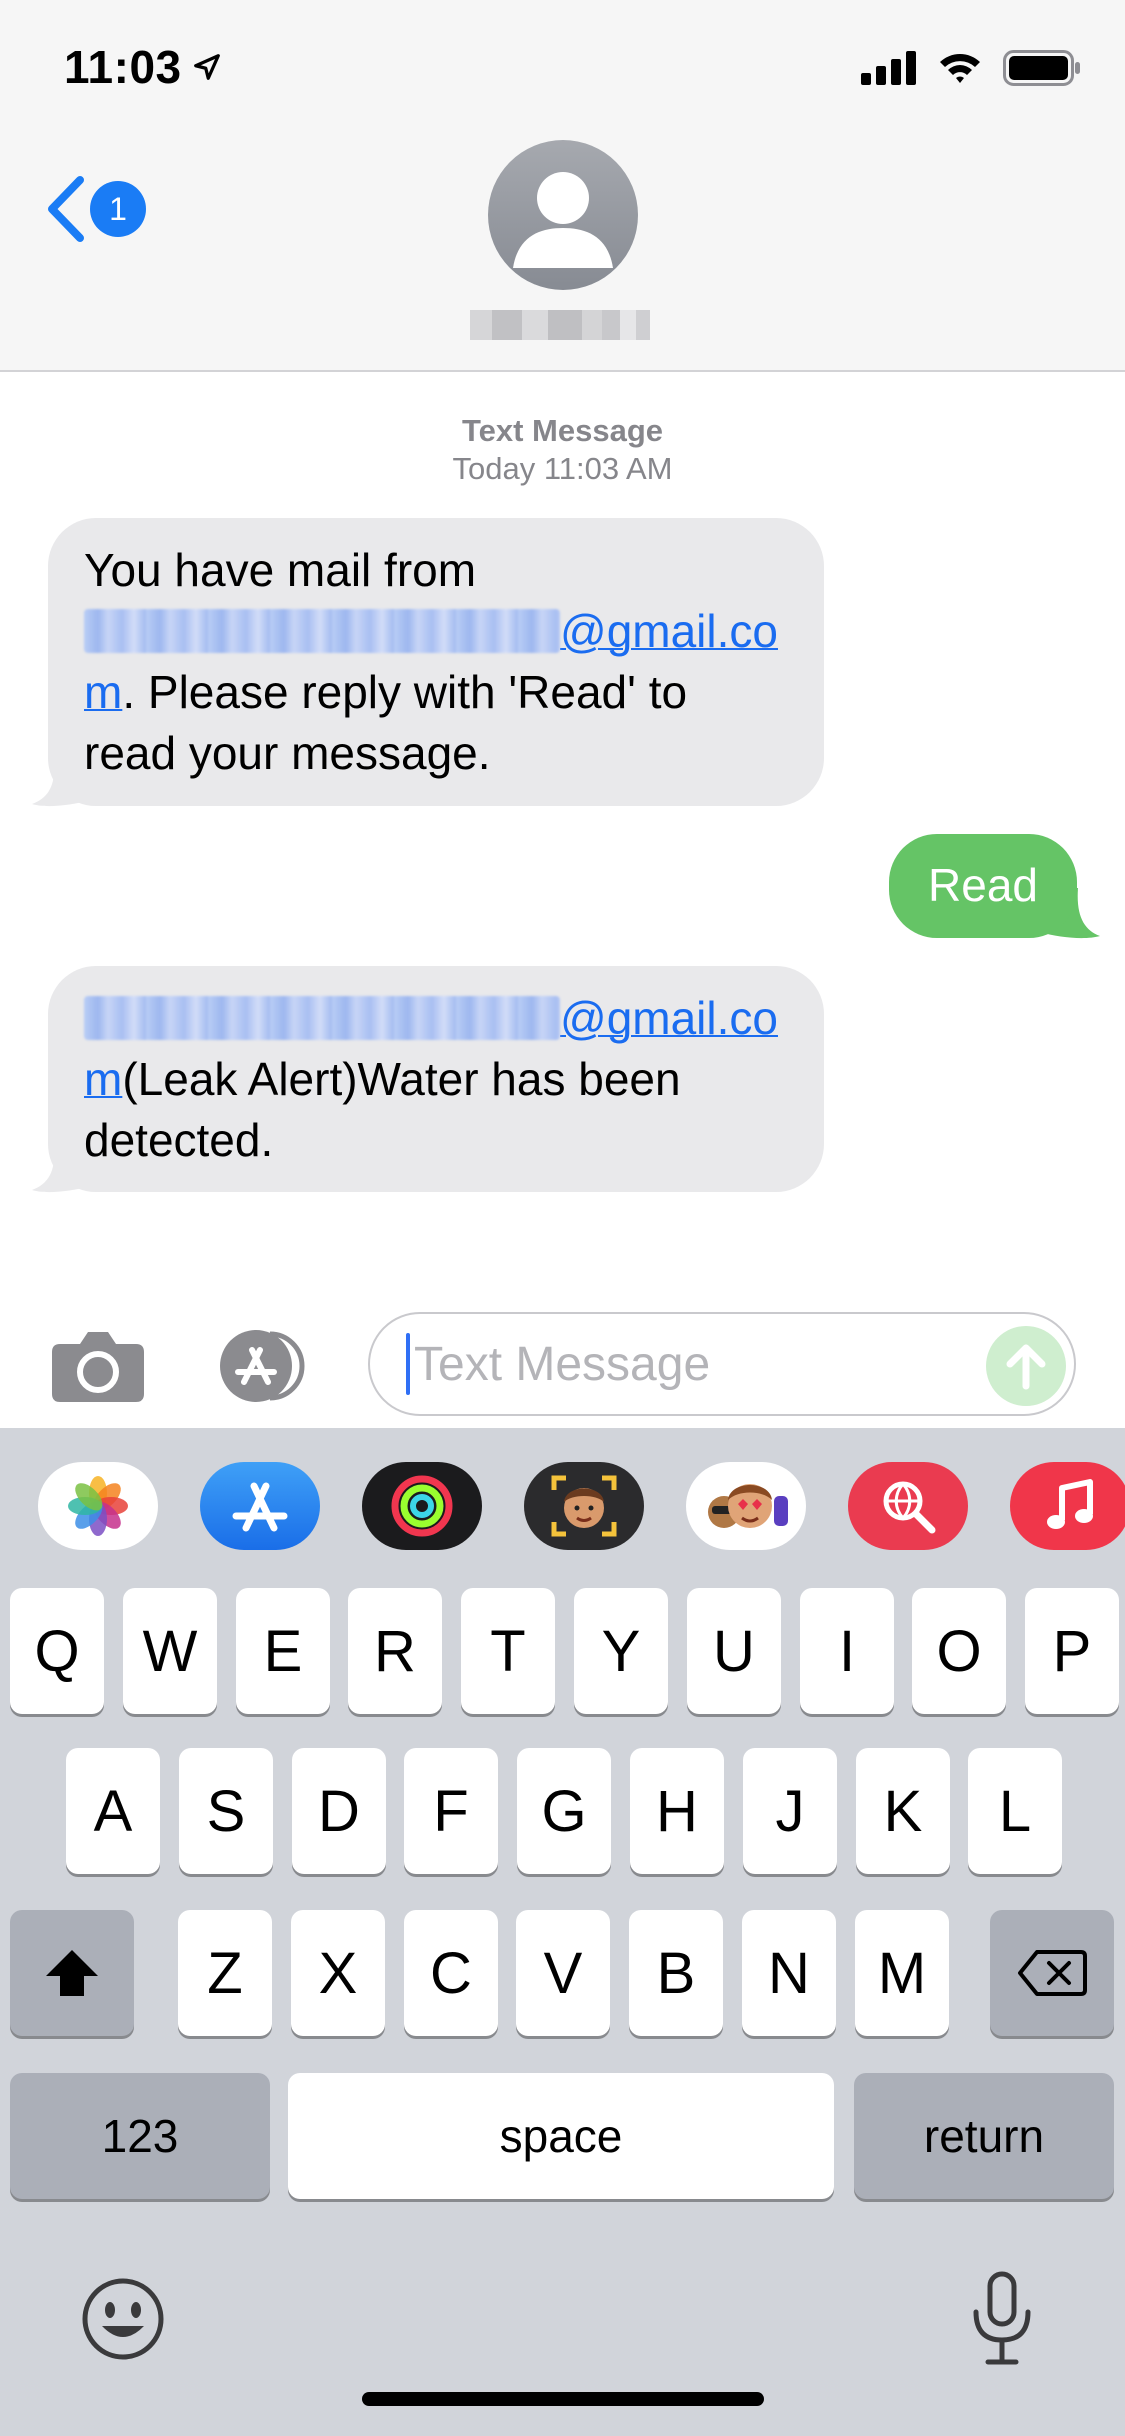 This screenshot has height=2436, width=1125. Describe the element at coordinates (563, 220) in the screenshot. I see `person-avatar-icon` at that location.